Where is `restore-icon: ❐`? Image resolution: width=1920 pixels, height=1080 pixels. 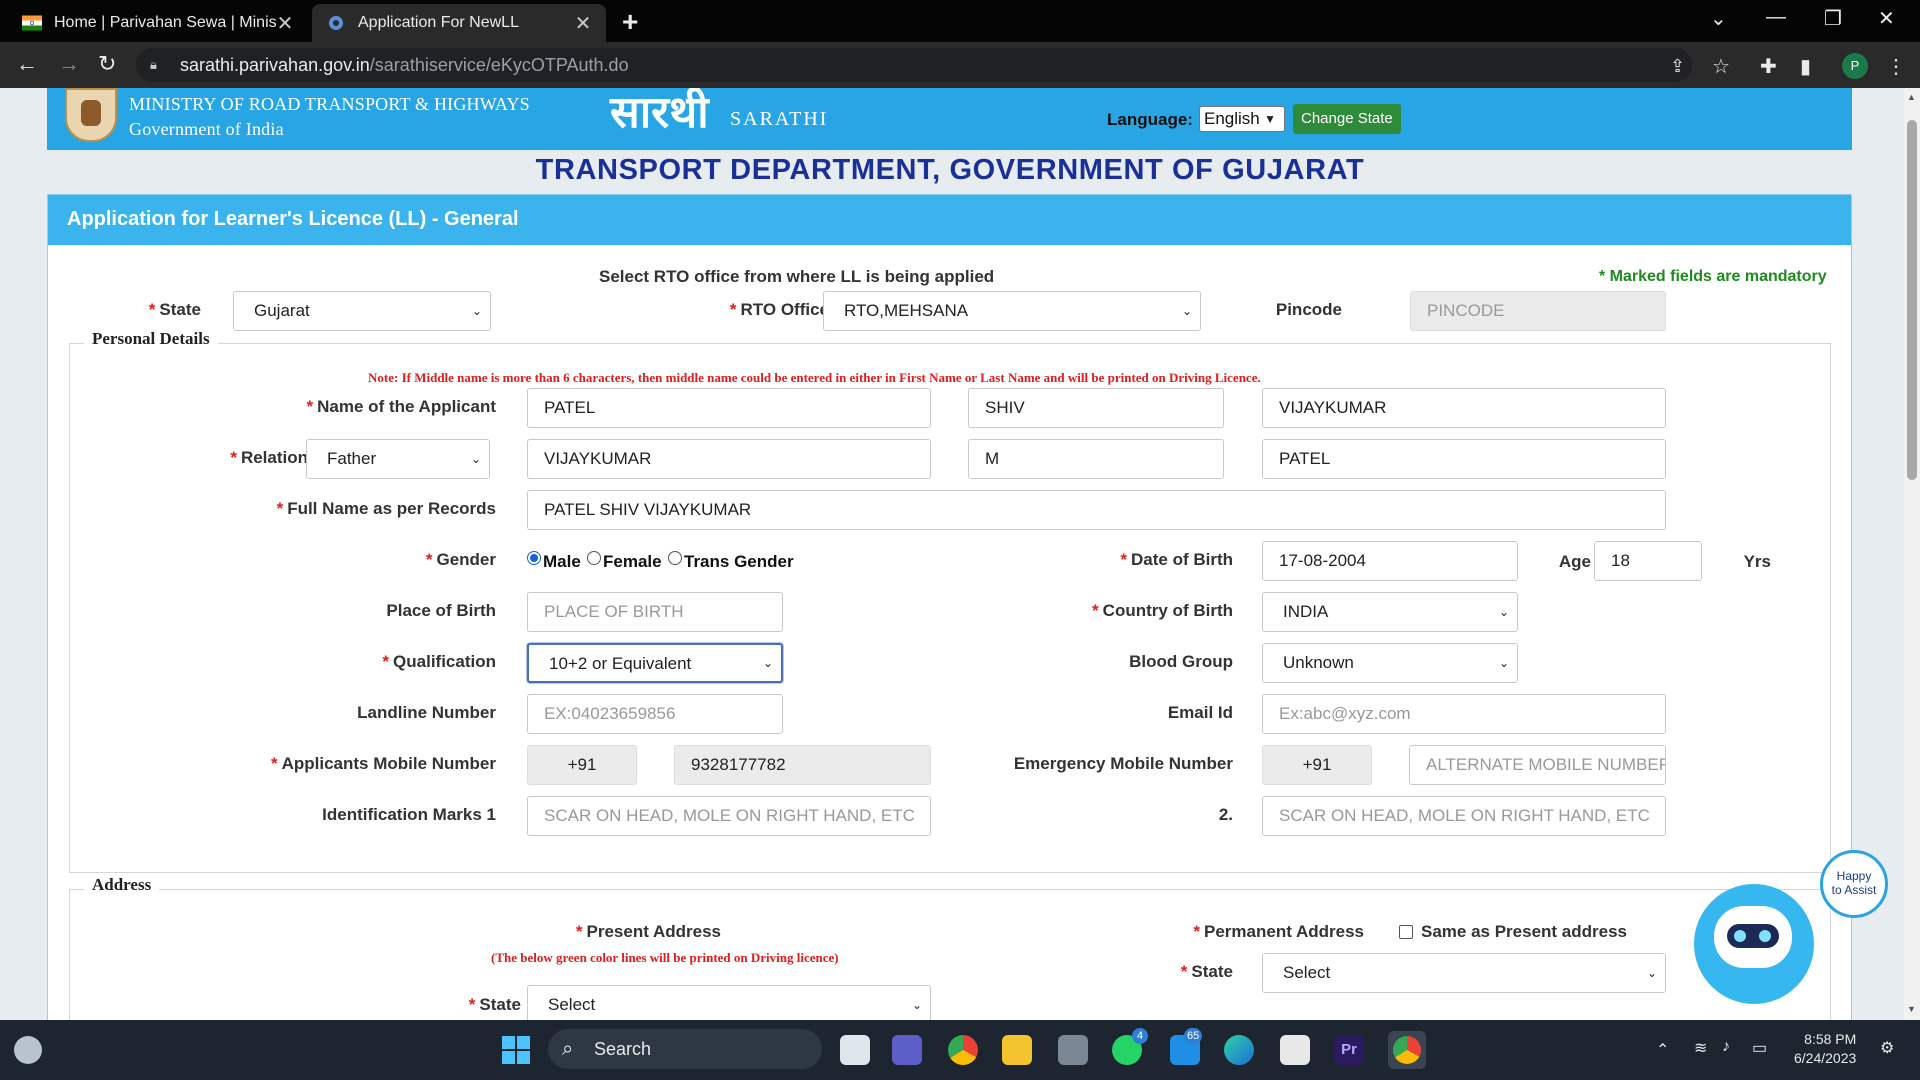
restore-icon: ❐ is located at coordinates (1833, 18).